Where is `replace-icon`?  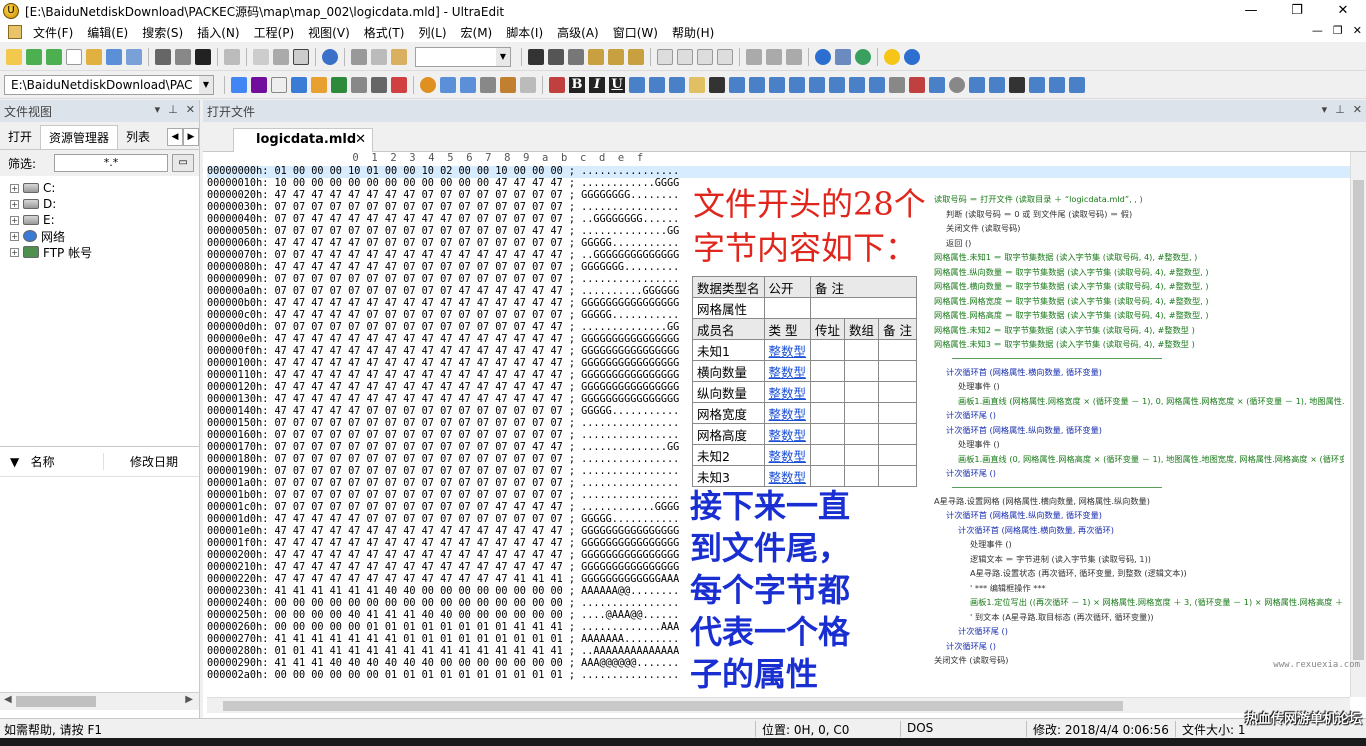
replace-icon is located at coordinates (596, 56).